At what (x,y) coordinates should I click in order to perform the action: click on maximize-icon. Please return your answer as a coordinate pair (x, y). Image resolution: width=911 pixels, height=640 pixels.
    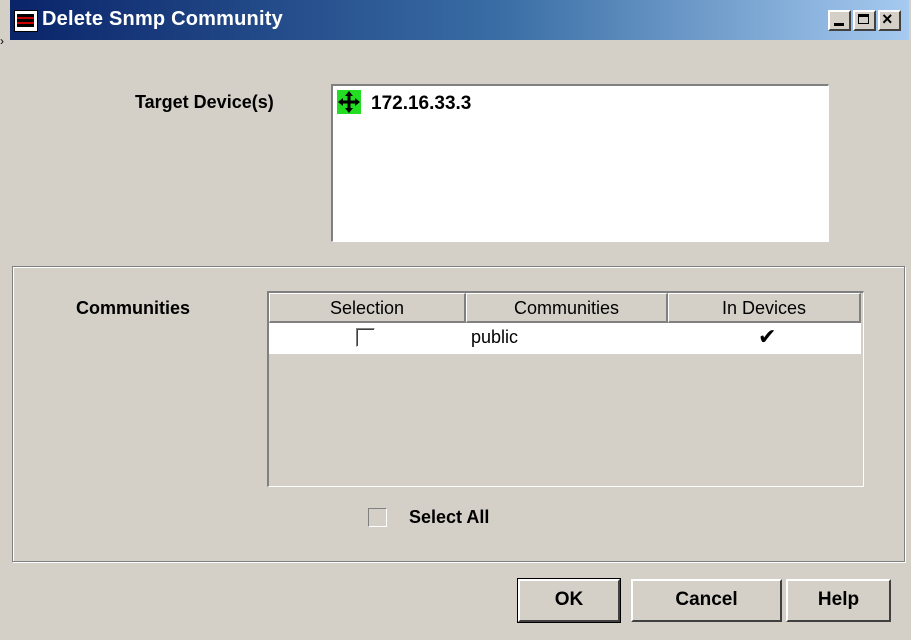
    Looking at the image, I should click on (863, 19).